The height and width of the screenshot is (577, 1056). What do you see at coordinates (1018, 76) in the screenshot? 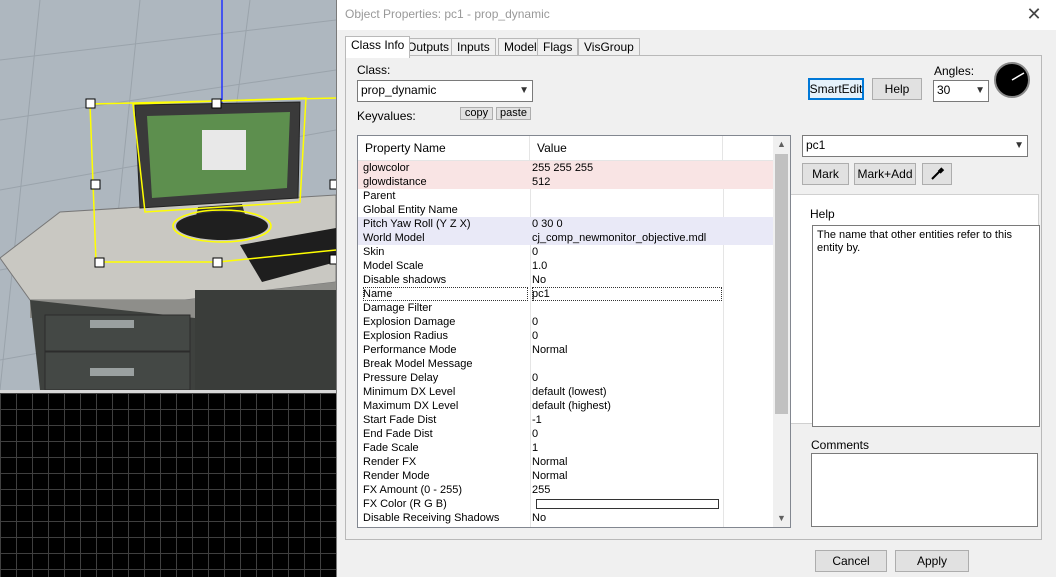
I see `angle-dial-needle-icon` at bounding box center [1018, 76].